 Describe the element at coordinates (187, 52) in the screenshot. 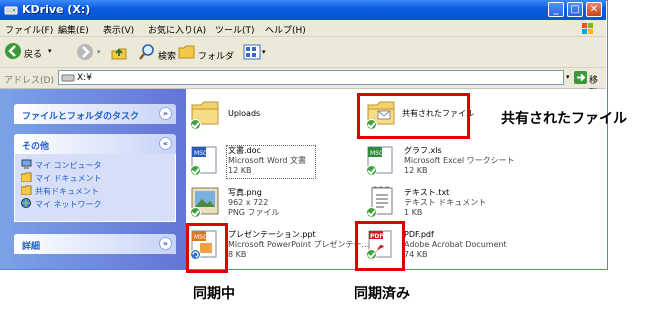

I see `folders-icon` at that location.